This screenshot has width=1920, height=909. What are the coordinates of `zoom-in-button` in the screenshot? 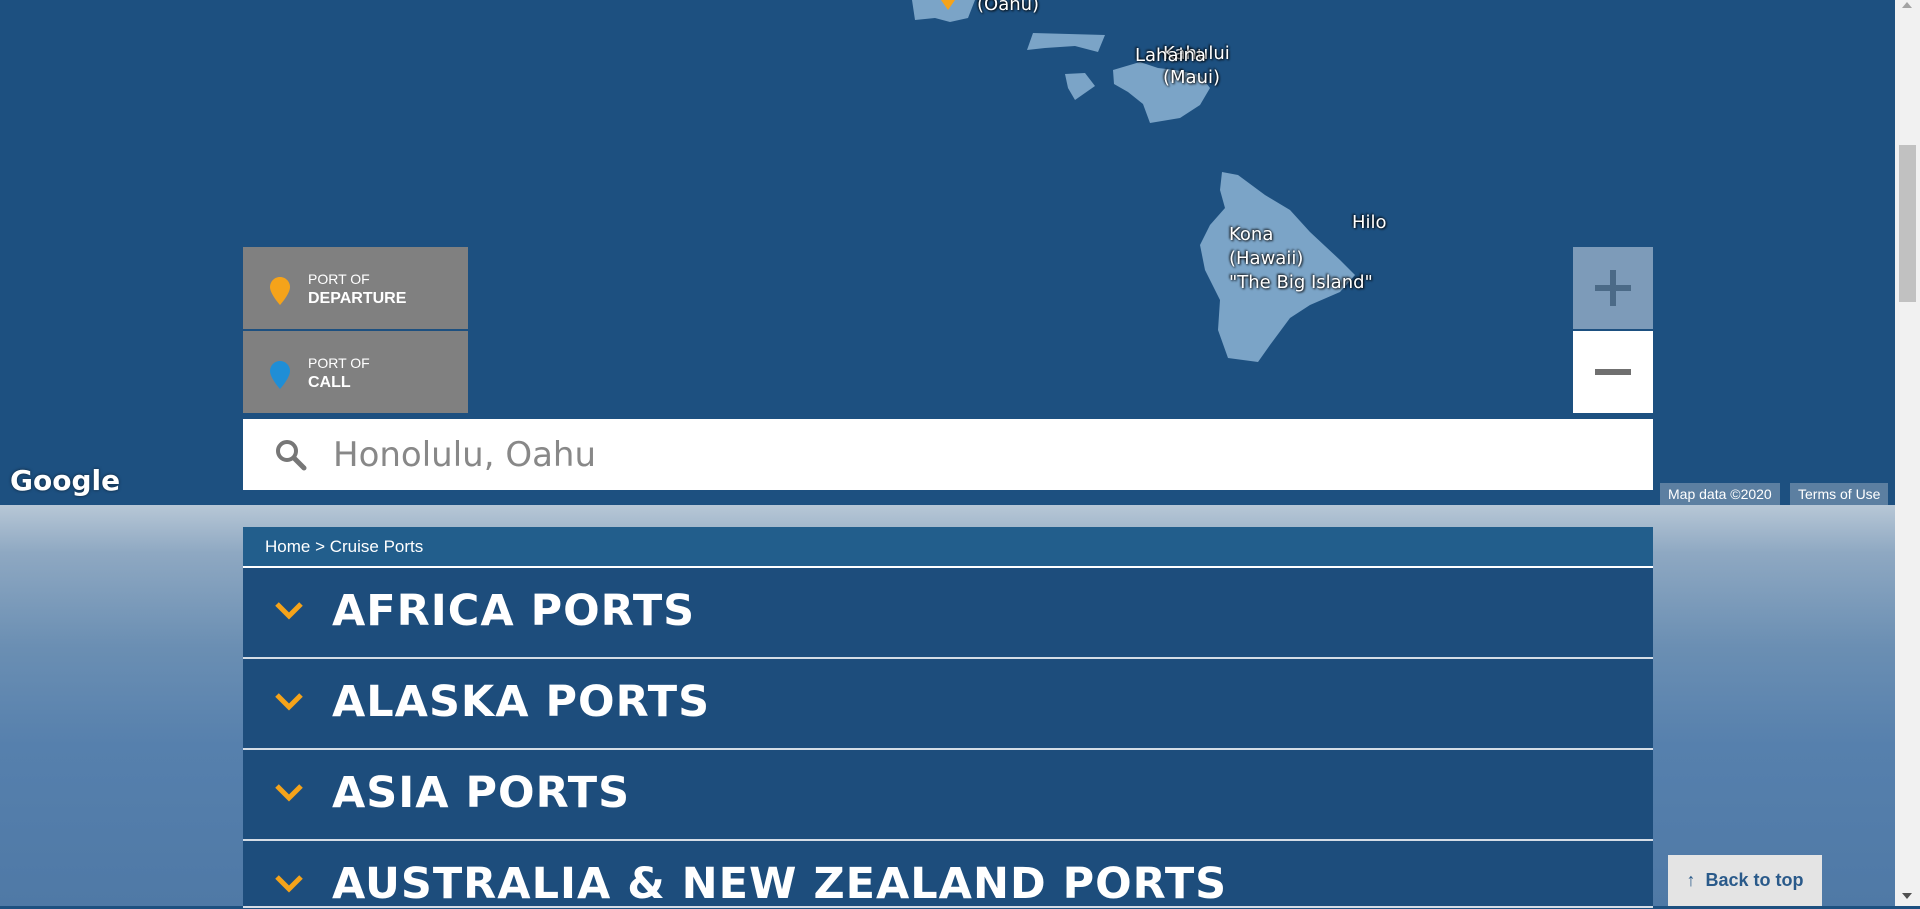 It's located at (1613, 288).